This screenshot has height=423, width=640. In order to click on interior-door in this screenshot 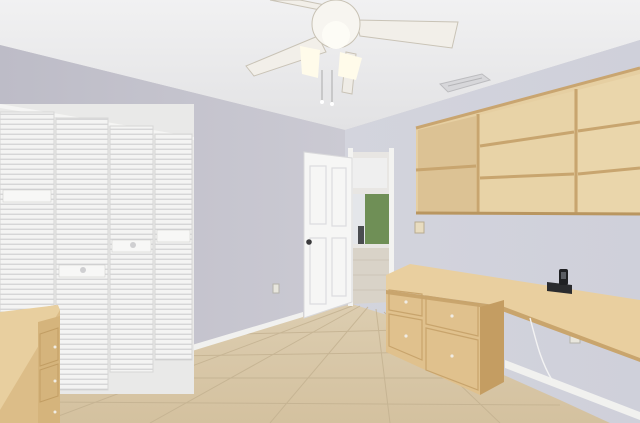, I will do `click(328, 235)`.